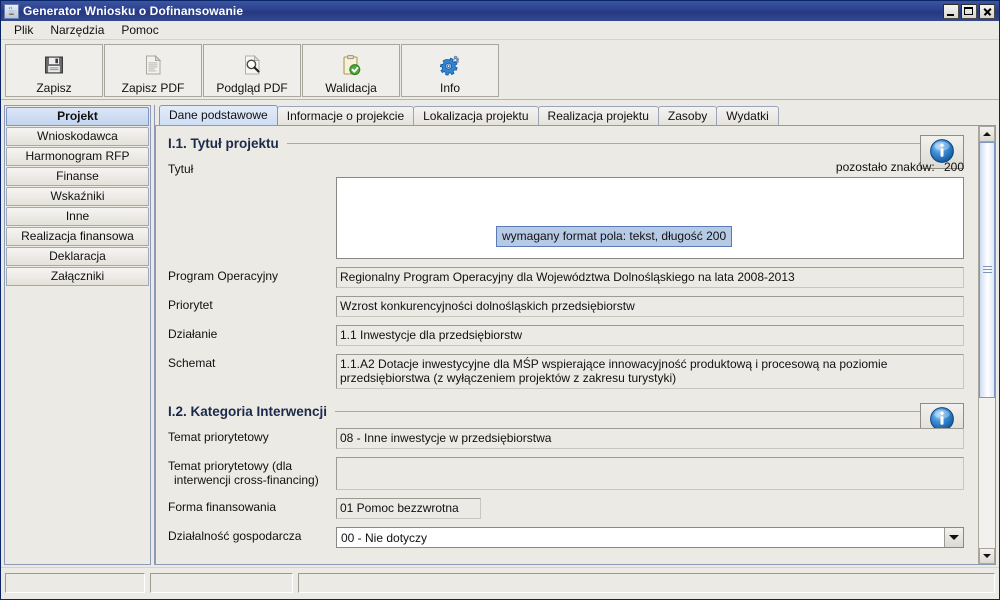  Describe the element at coordinates (222, 507) in the screenshot. I see `forma-finansowania-label: Forma finansowania` at that location.